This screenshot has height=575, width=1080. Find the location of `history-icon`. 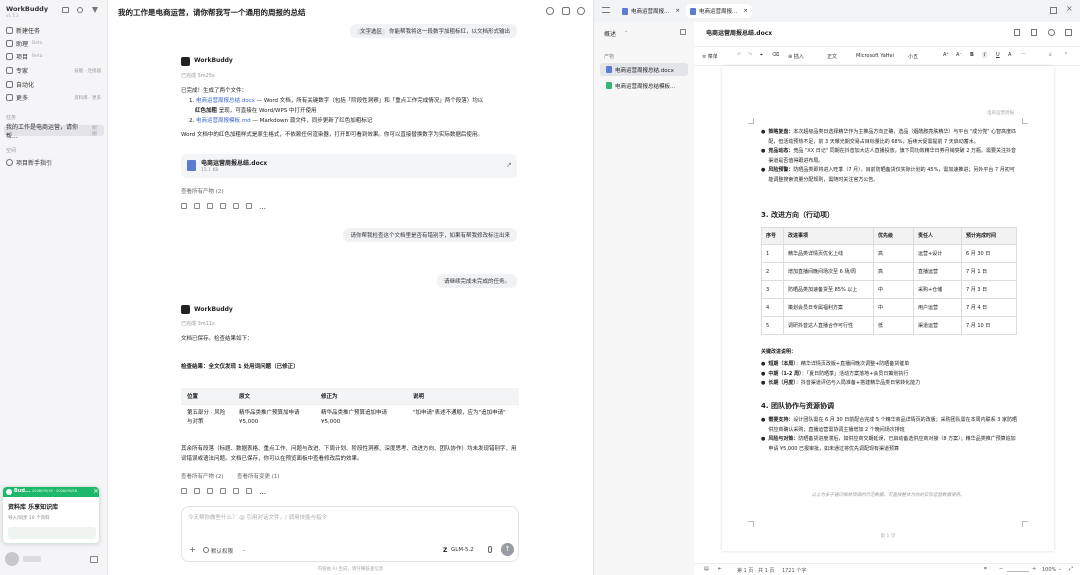

history-icon is located at coordinates (581, 11).